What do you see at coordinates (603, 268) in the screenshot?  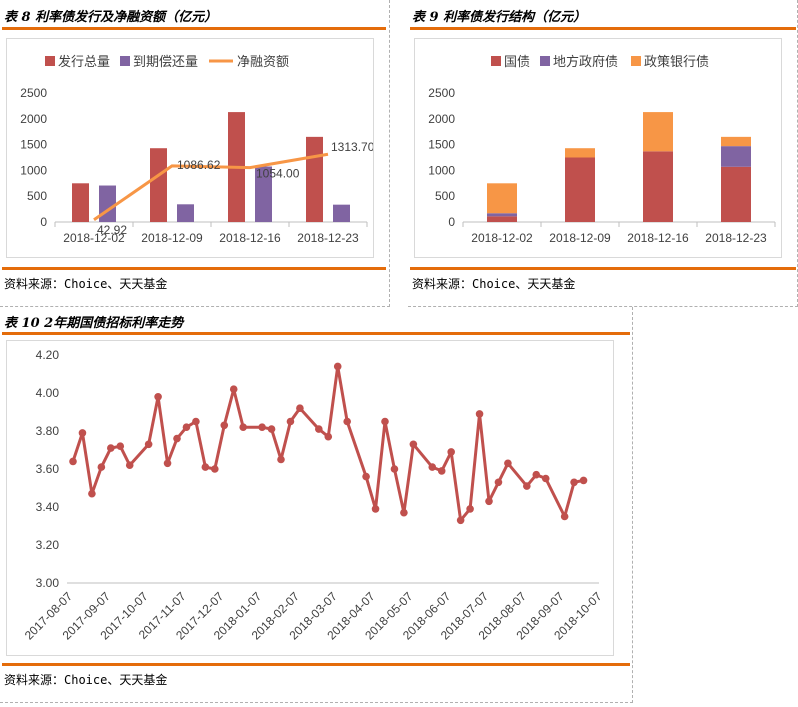 I see `panel-9-bottom-rule` at bounding box center [603, 268].